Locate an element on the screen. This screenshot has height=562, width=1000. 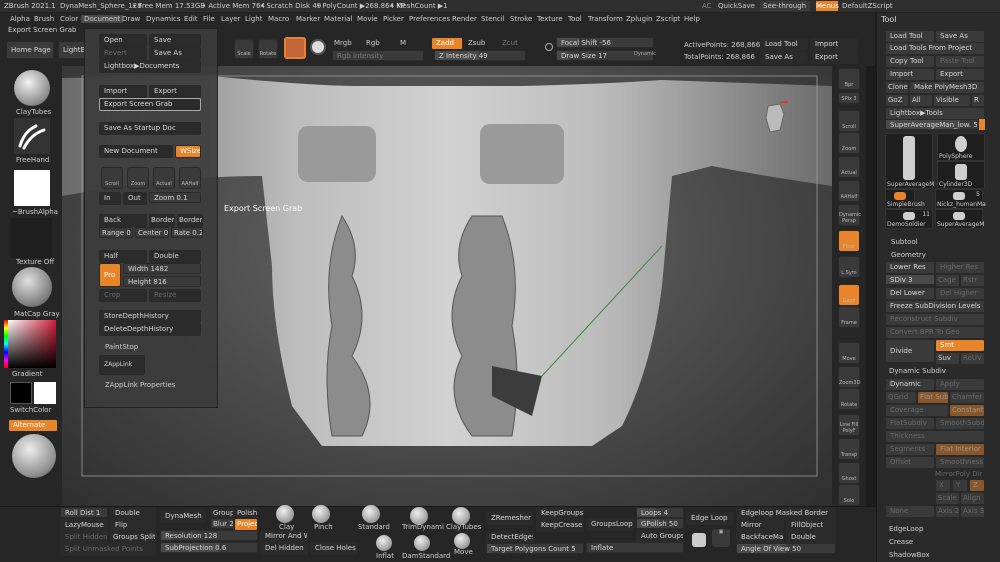
switch-color-button: SwitchColor is located at coordinates (30, 410).